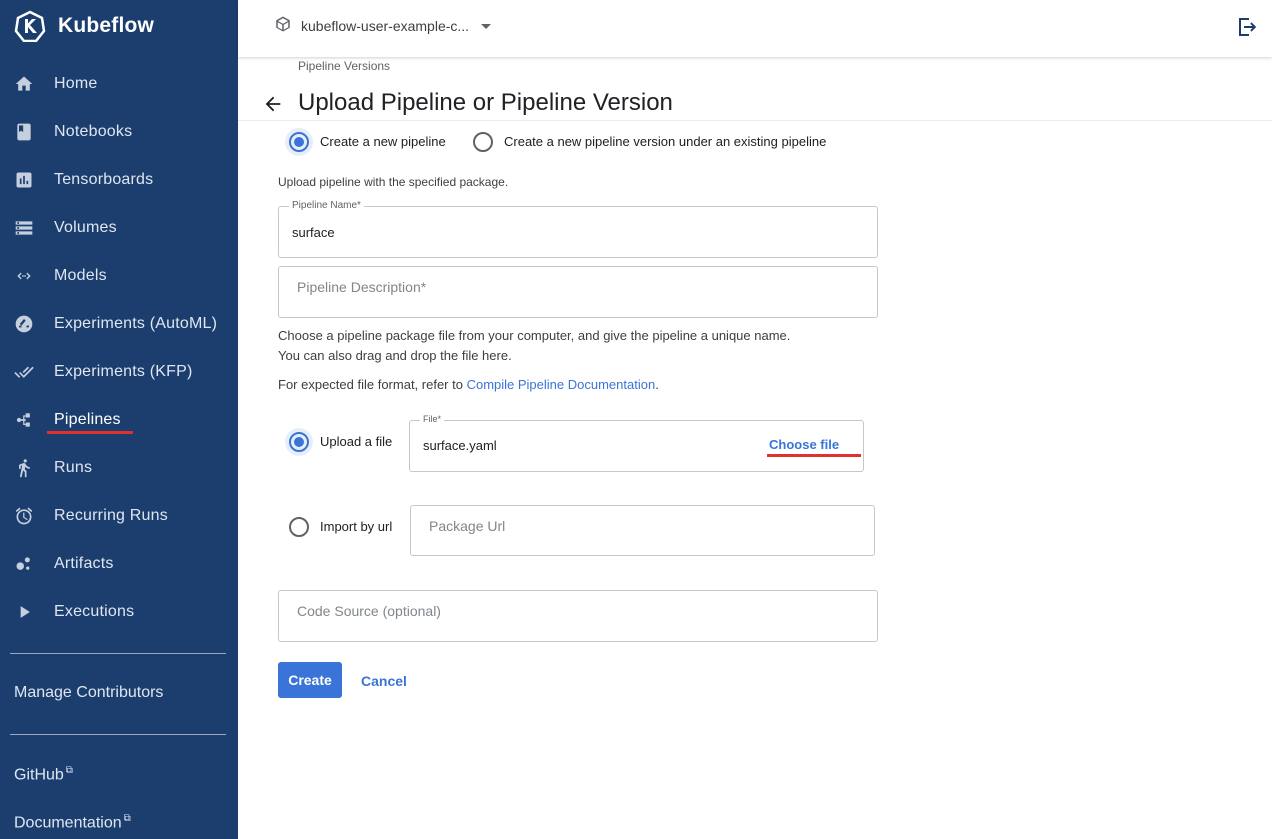 This screenshot has height=839, width=1272. Describe the element at coordinates (80, 275) in the screenshot. I see `sidebar-item-label: Models` at that location.